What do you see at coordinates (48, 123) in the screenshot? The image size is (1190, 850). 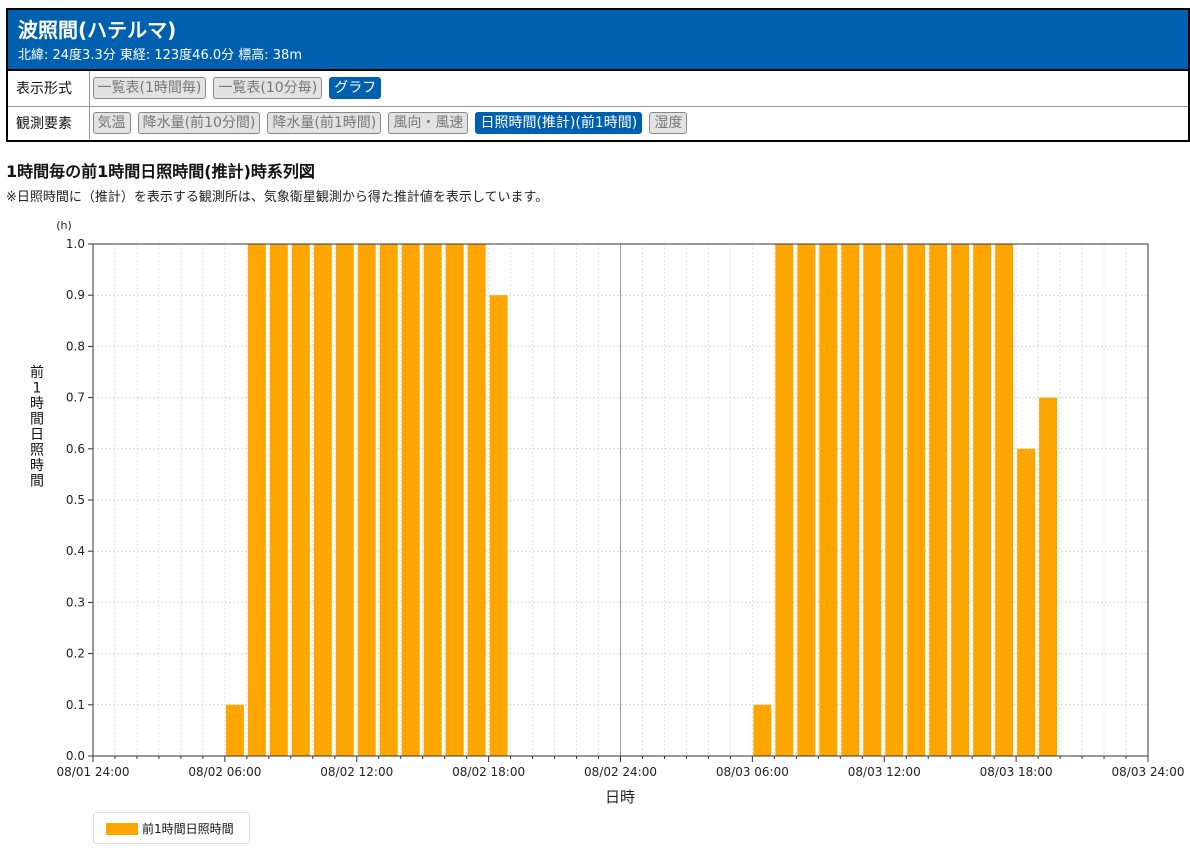 I see `elements-label: 観測要素` at bounding box center [48, 123].